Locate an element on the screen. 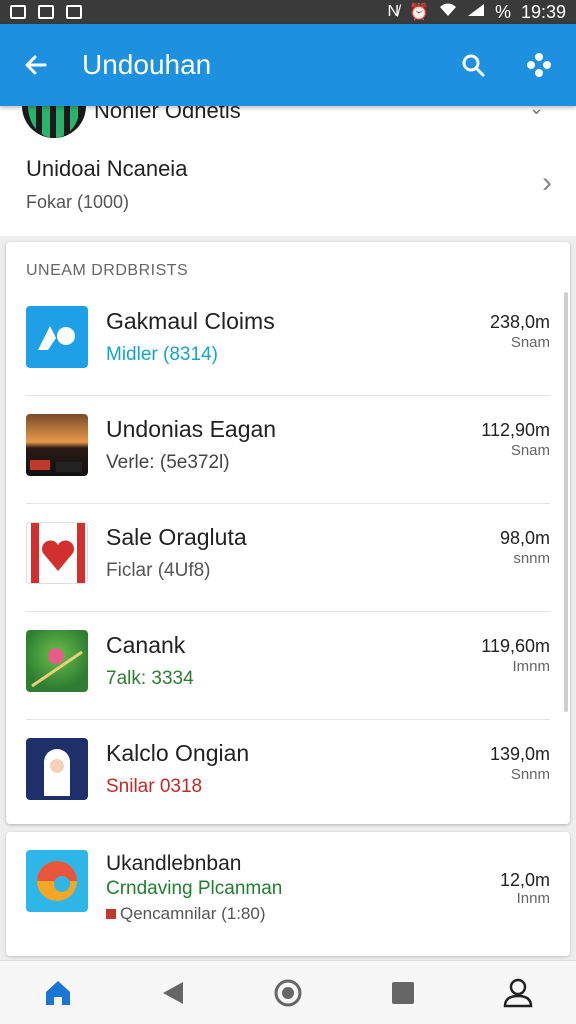 This screenshot has width=576, height=1024. app-size: 139,0m is located at coordinates (519, 754).